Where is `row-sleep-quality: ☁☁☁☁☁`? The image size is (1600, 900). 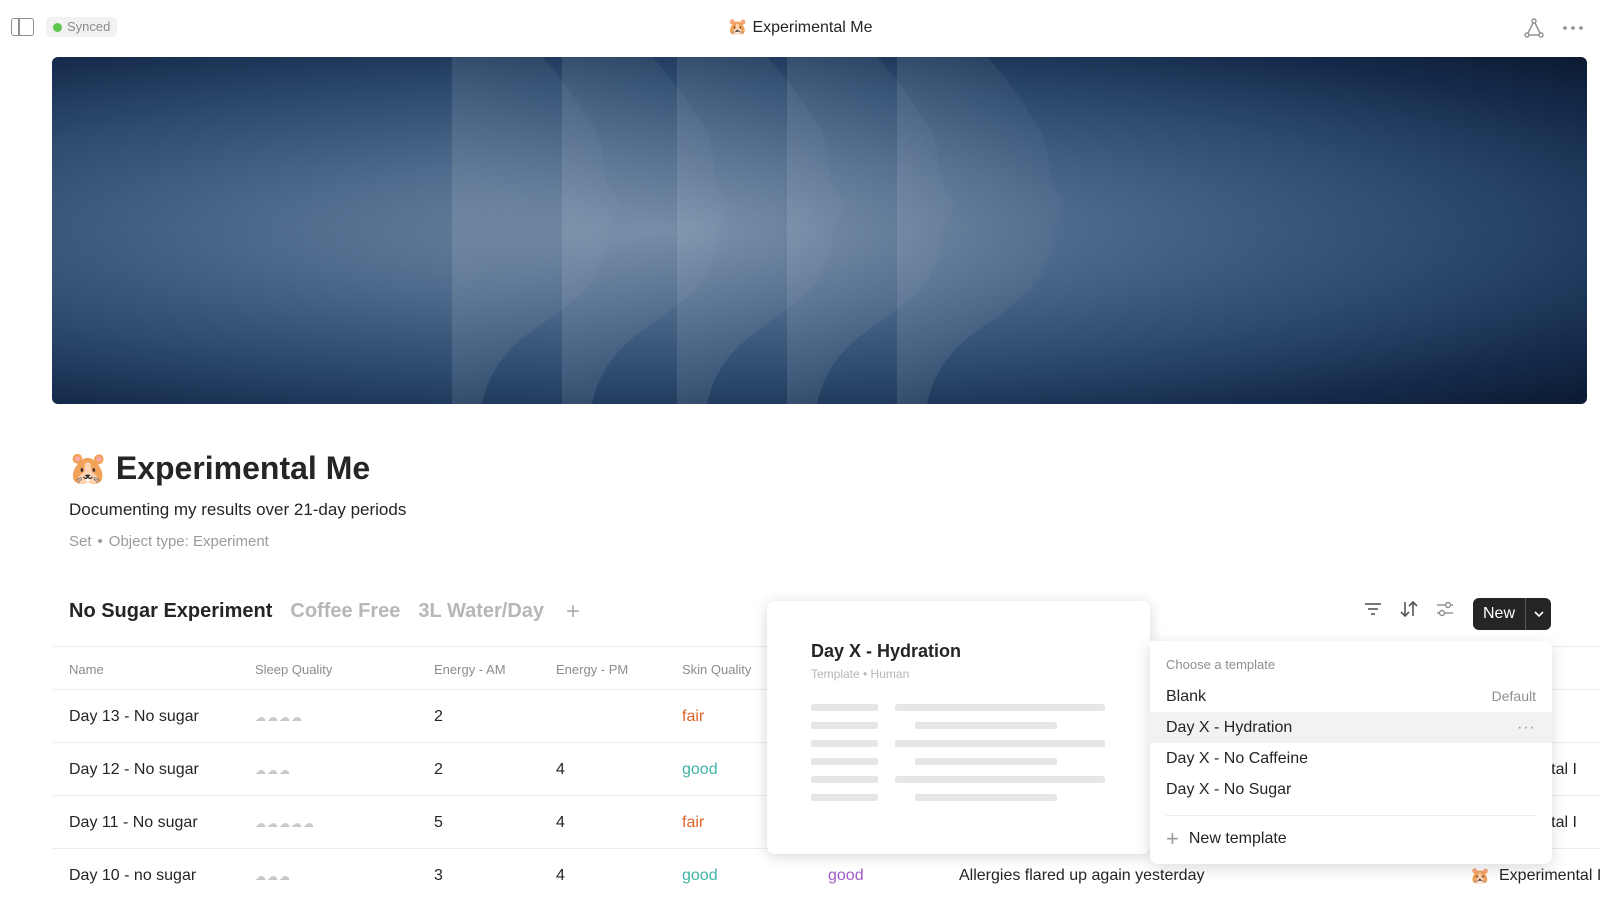
row-sleep-quality: ☁☁☁☁☁ is located at coordinates (285, 823).